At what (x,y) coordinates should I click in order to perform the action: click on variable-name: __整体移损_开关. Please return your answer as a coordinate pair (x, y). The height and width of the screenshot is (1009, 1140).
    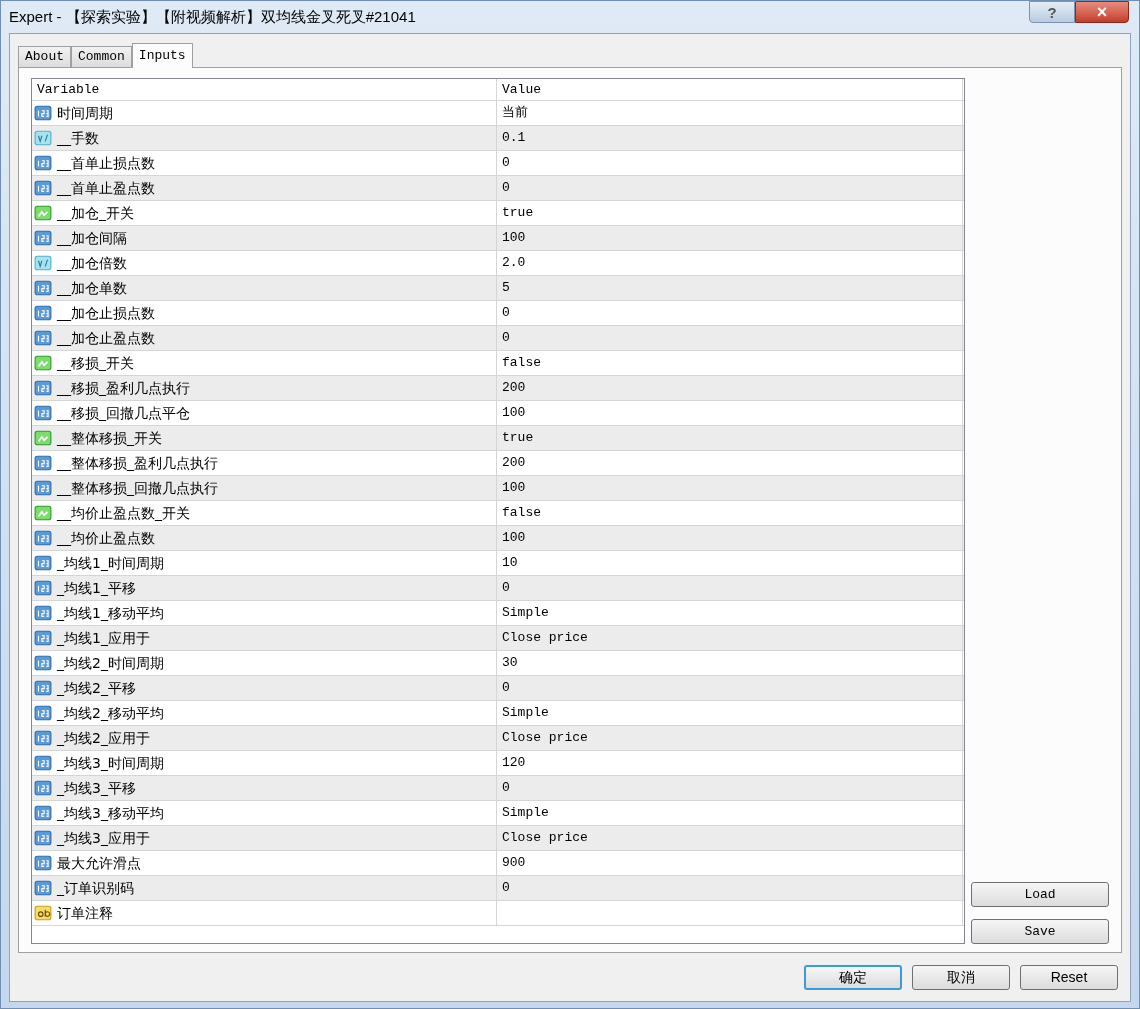
    Looking at the image, I should click on (109, 438).